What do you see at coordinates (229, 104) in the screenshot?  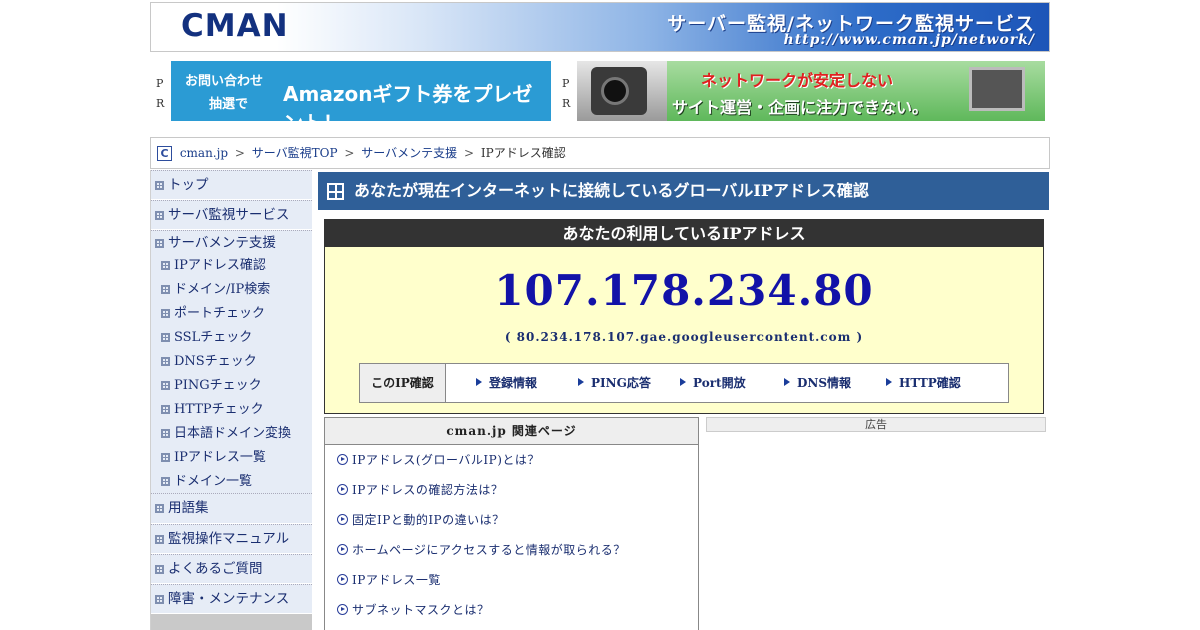 I see `banner-line-lottery: 抽選で` at bounding box center [229, 104].